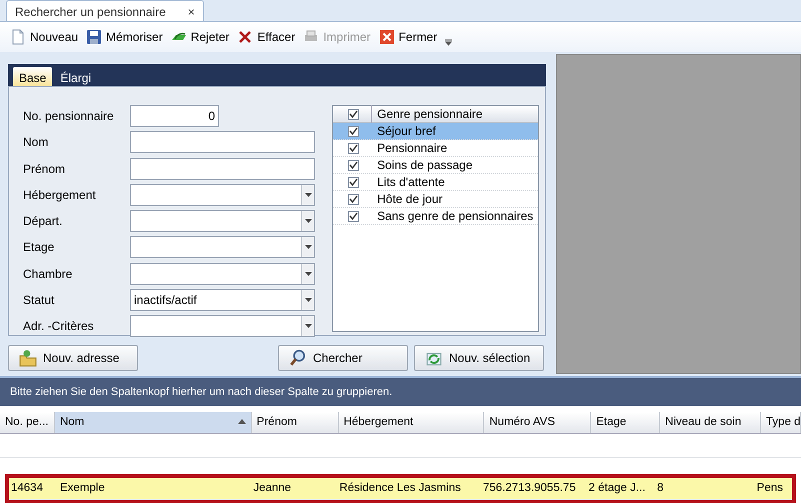  Describe the element at coordinates (625, 422) in the screenshot. I see `column-header: Etage` at that location.